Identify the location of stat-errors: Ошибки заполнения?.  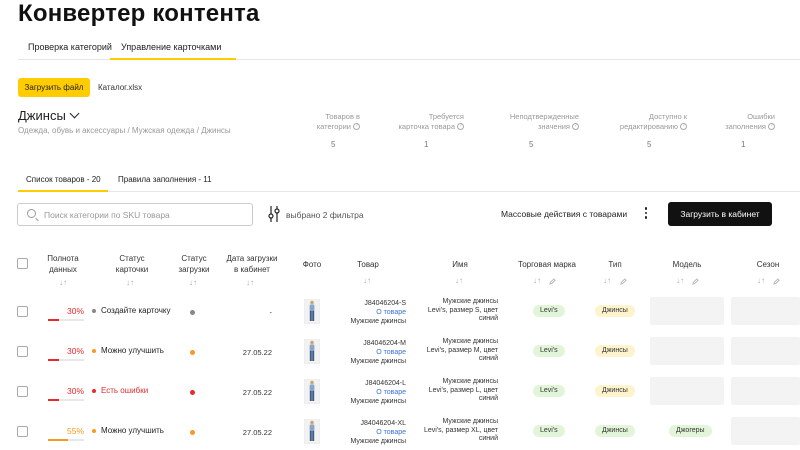
(750, 121).